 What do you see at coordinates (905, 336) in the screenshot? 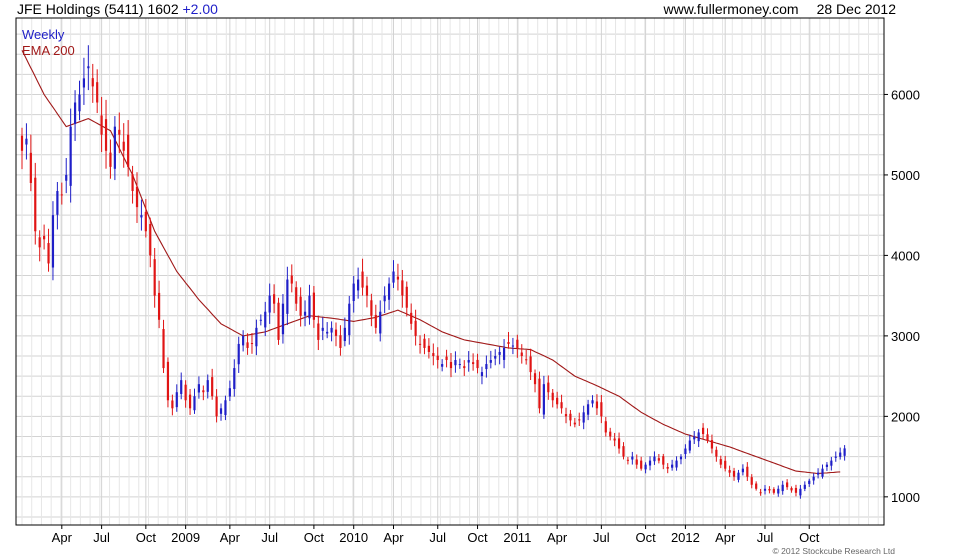
I see `y-tick-label: 3000` at bounding box center [905, 336].